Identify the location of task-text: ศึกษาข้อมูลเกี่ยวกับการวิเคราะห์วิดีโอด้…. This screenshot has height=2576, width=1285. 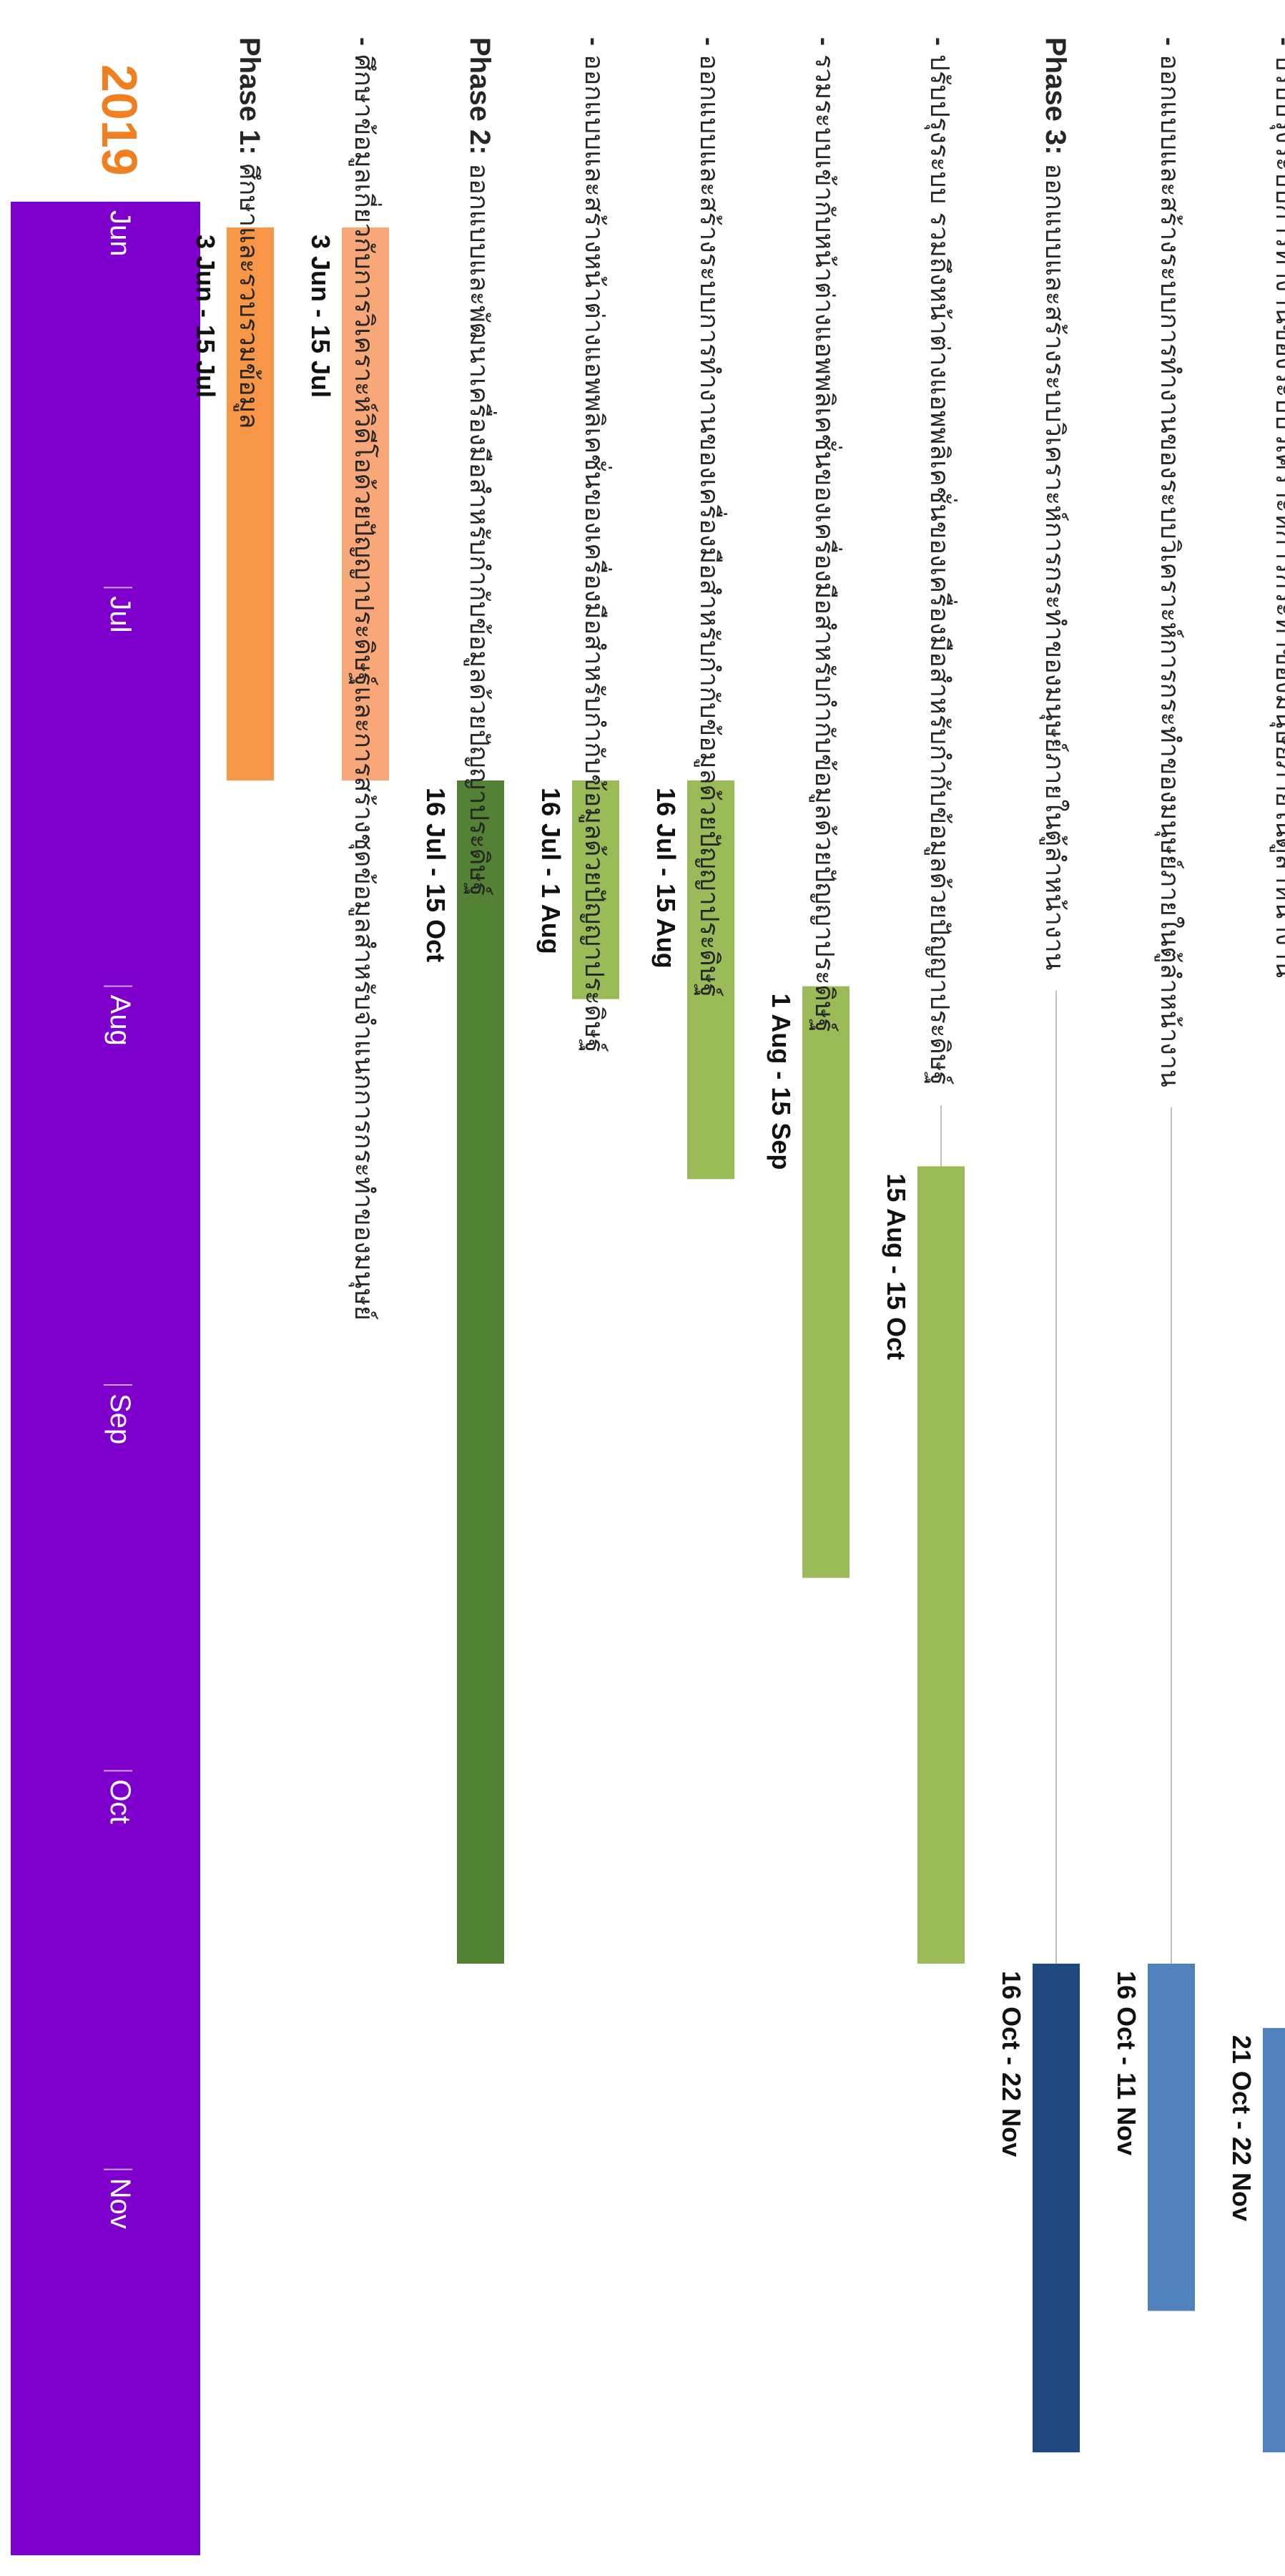
(365, 687).